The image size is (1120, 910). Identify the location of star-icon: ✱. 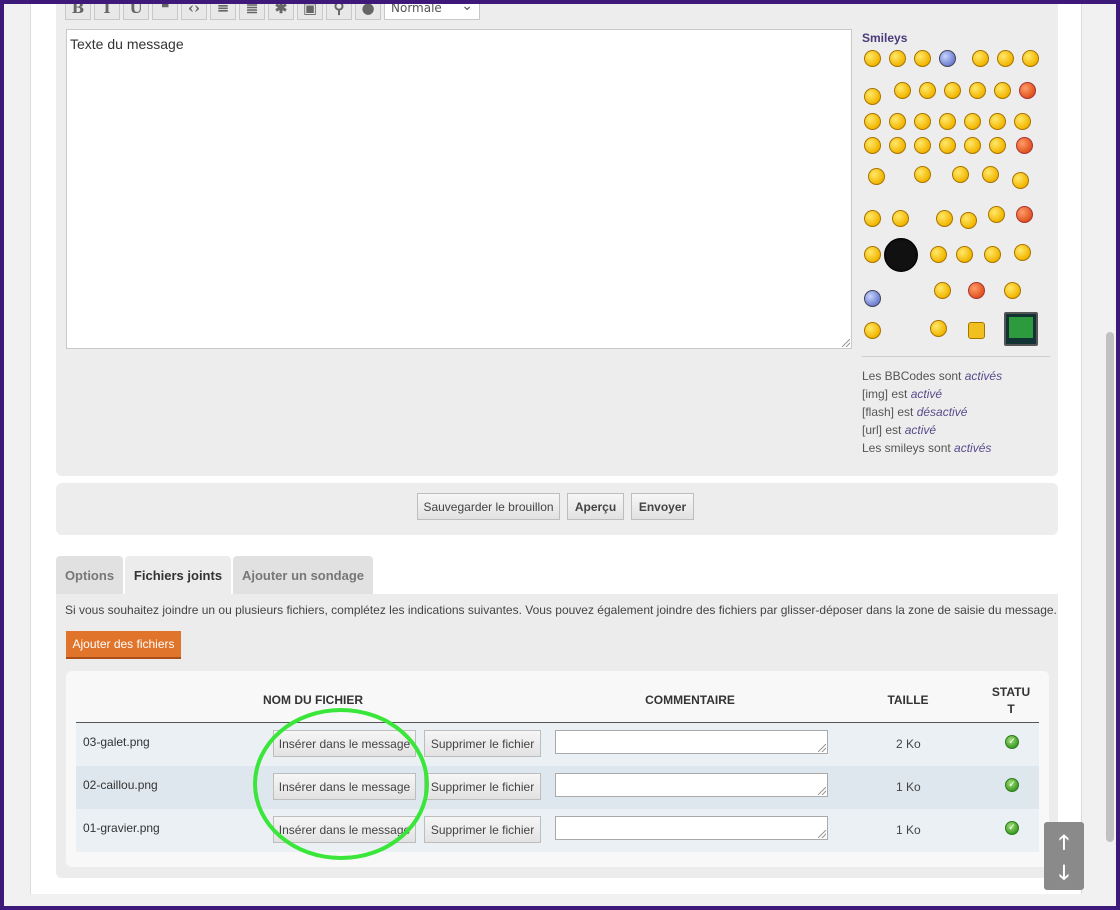
(281, 12).